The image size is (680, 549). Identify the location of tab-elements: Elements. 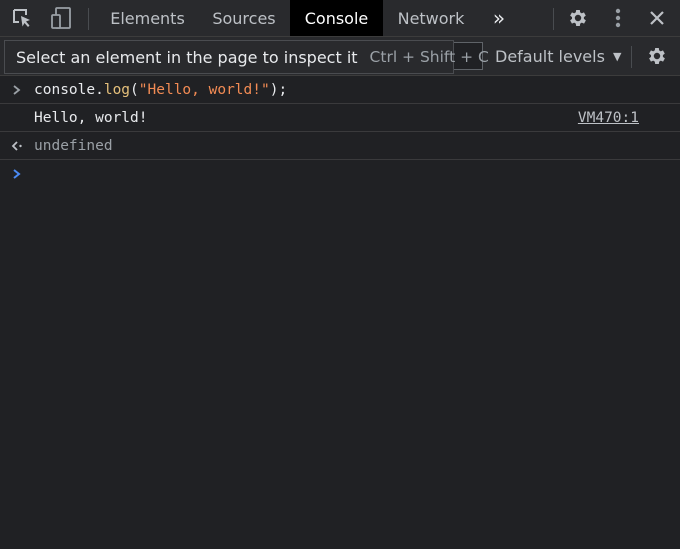
(147, 18).